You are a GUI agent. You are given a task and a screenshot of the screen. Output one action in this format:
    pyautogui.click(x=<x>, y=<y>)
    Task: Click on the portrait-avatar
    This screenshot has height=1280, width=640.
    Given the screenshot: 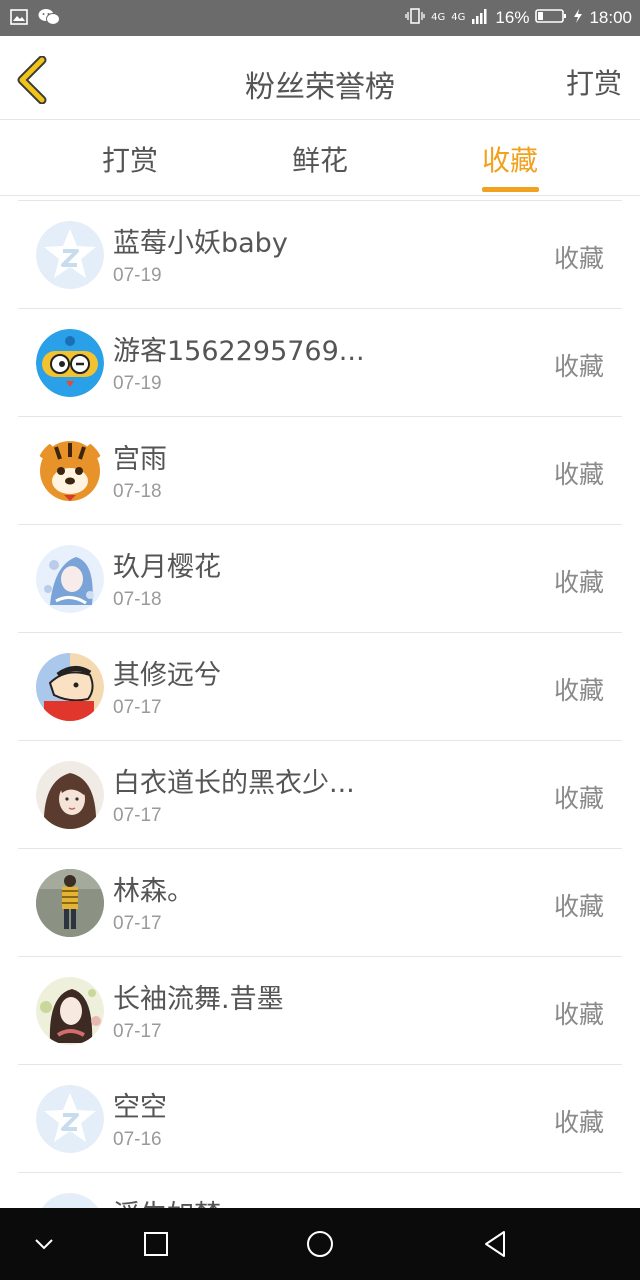 What is the action you would take?
    pyautogui.click(x=70, y=795)
    